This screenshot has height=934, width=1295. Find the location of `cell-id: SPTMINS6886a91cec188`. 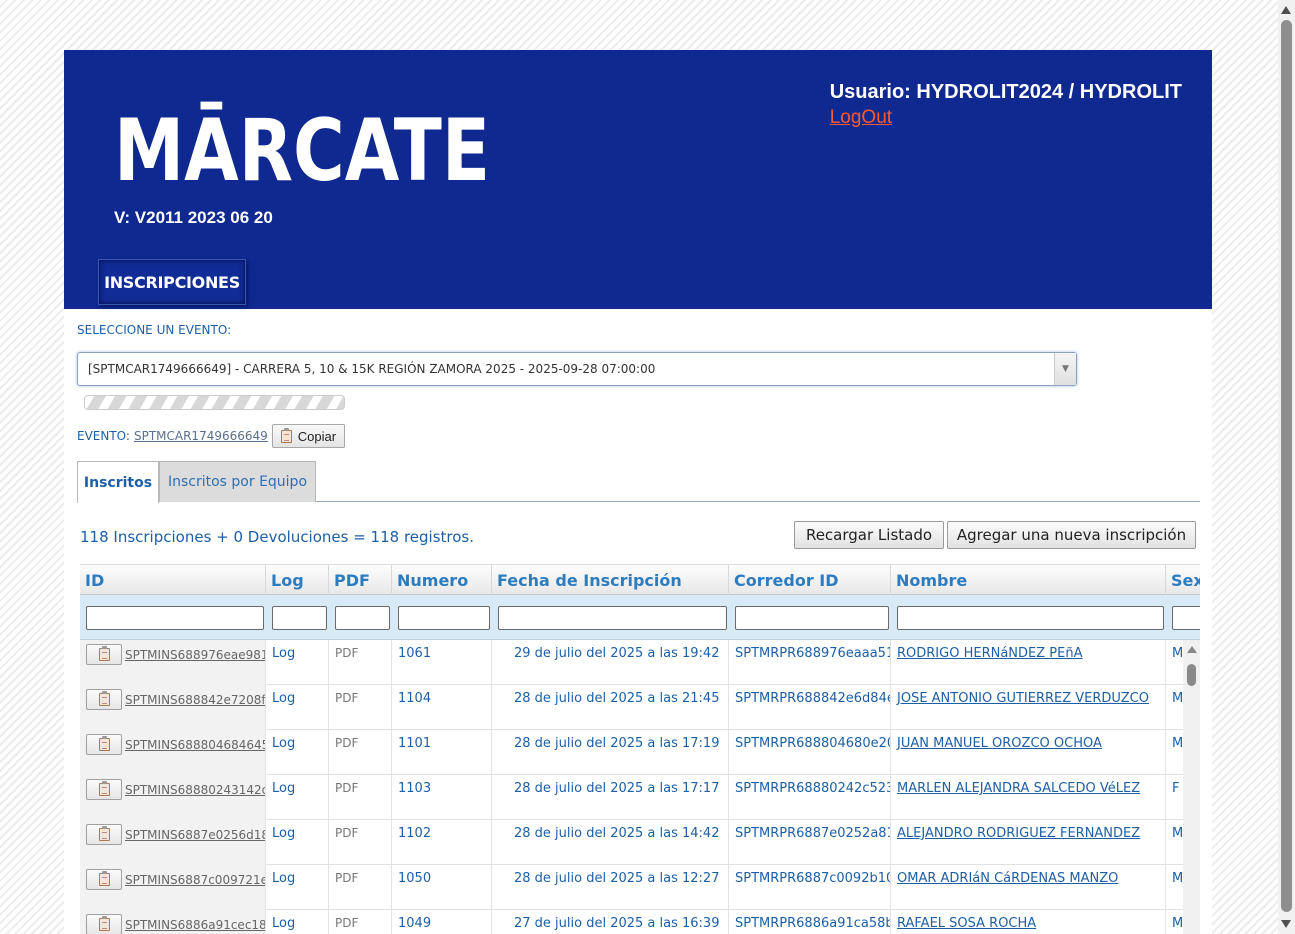

cell-id: SPTMINS6886a91cec188 is located at coordinates (173, 922).